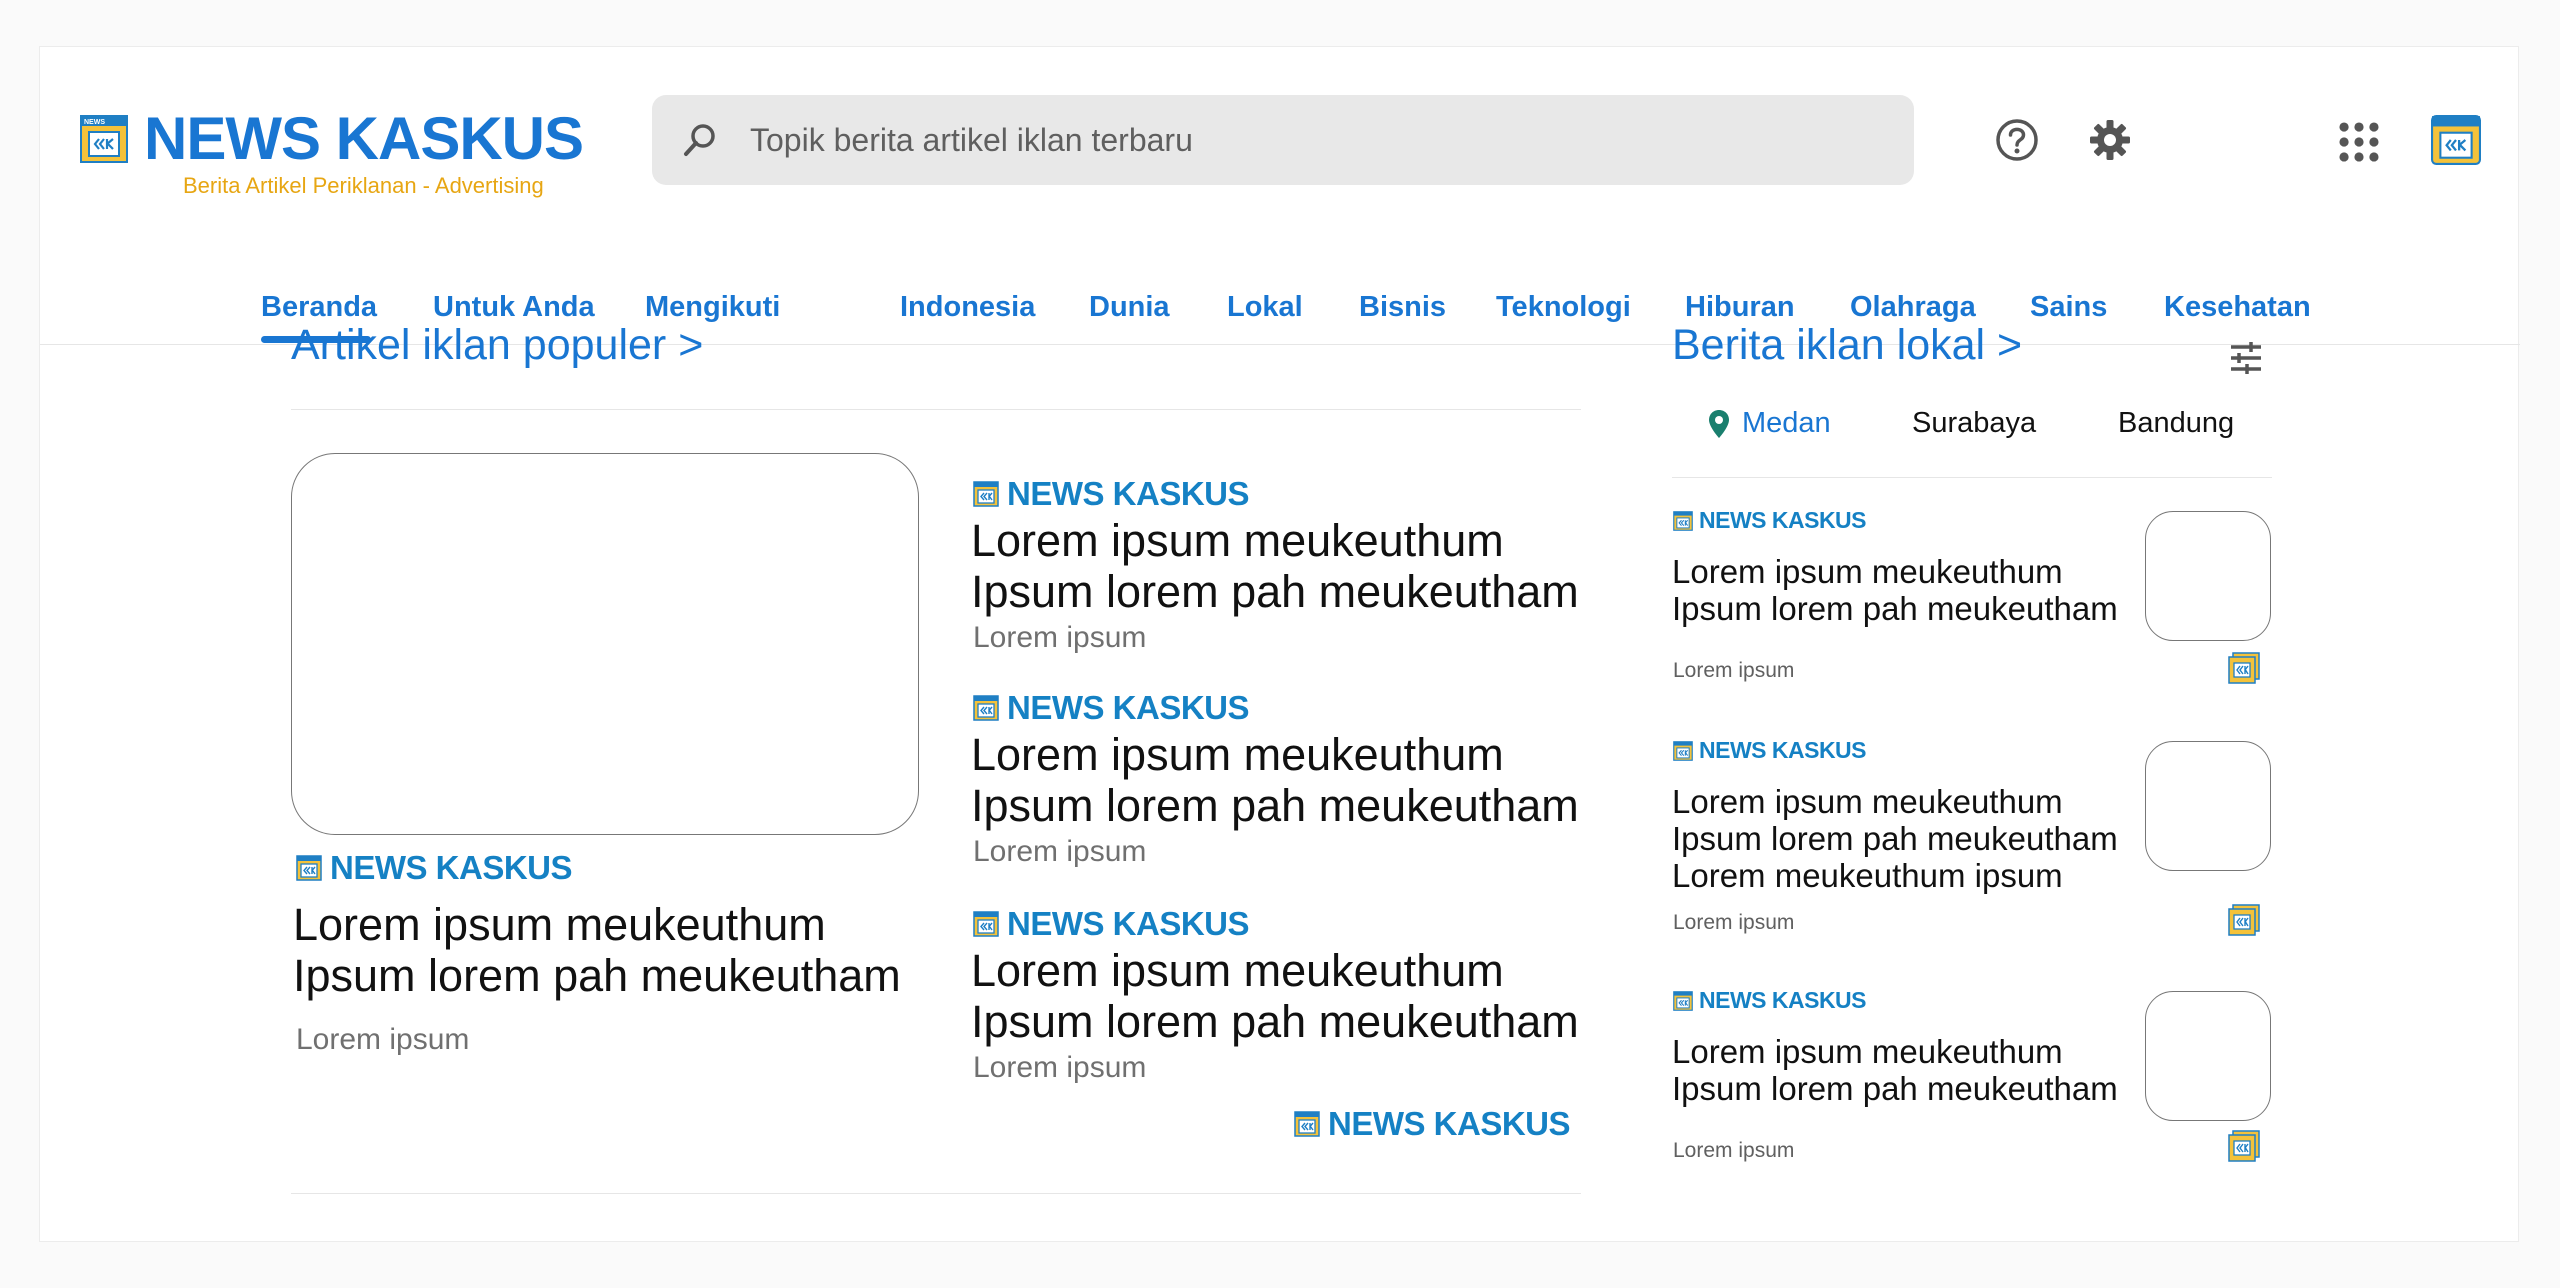 The image size is (2560, 1288). I want to click on search-bar, so click(1283, 140).